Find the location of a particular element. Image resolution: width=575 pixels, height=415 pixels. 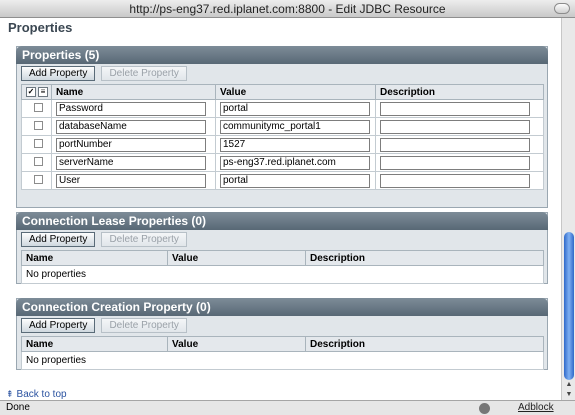

lease-toolbar: Add Property Delete Property is located at coordinates (282, 240).